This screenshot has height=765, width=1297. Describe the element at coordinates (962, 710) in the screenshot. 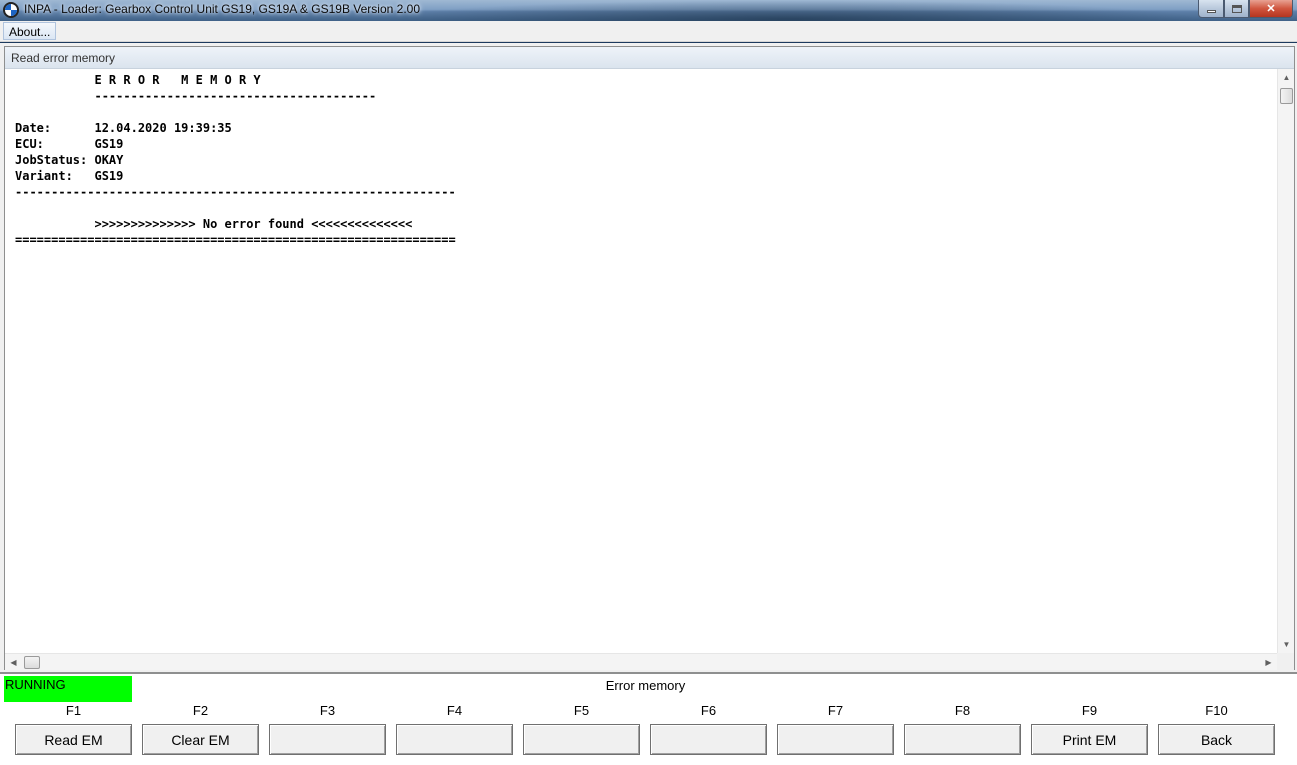

I see `fkey-label-f8: F8` at that location.